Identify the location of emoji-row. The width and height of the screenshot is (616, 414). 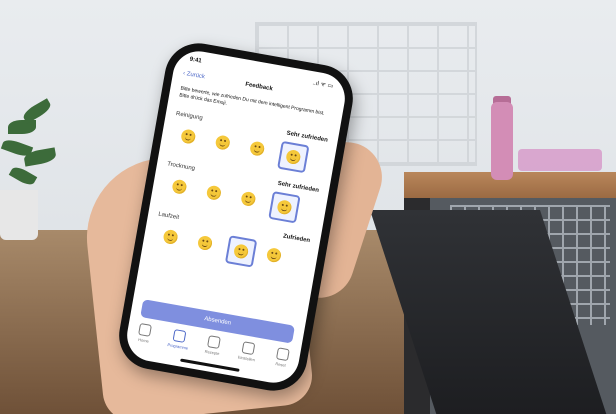
(230, 248).